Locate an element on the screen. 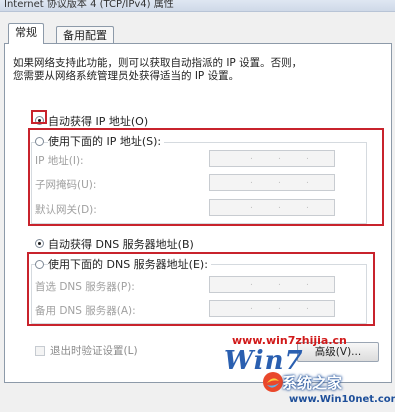 The height and width of the screenshot is (412, 395). highlight-auto-ip-radio is located at coordinates (39, 117).